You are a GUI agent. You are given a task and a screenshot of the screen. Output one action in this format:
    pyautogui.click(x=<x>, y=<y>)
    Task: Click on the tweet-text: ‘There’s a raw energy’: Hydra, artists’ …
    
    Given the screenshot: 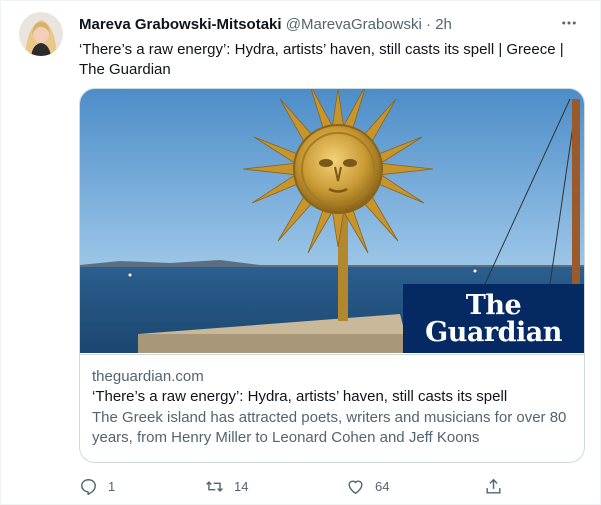 What is the action you would take?
    pyautogui.click(x=321, y=59)
    